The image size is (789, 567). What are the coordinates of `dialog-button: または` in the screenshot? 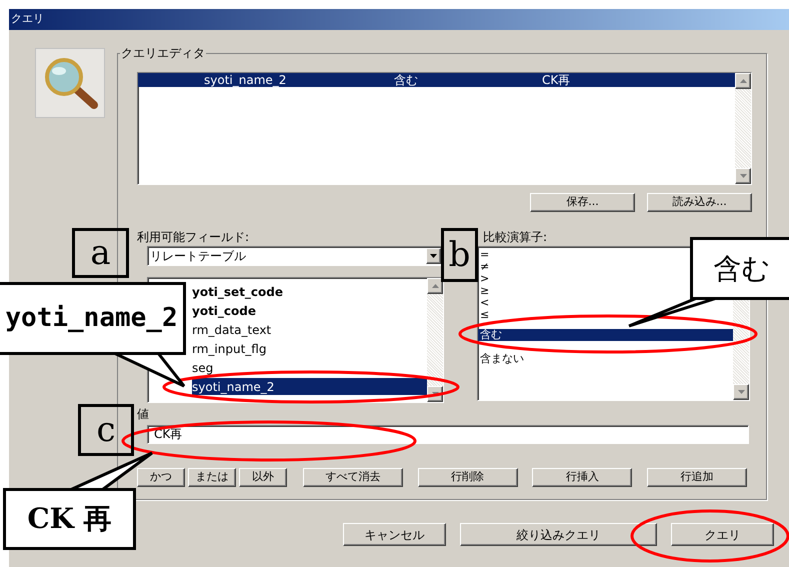 It's located at (212, 477).